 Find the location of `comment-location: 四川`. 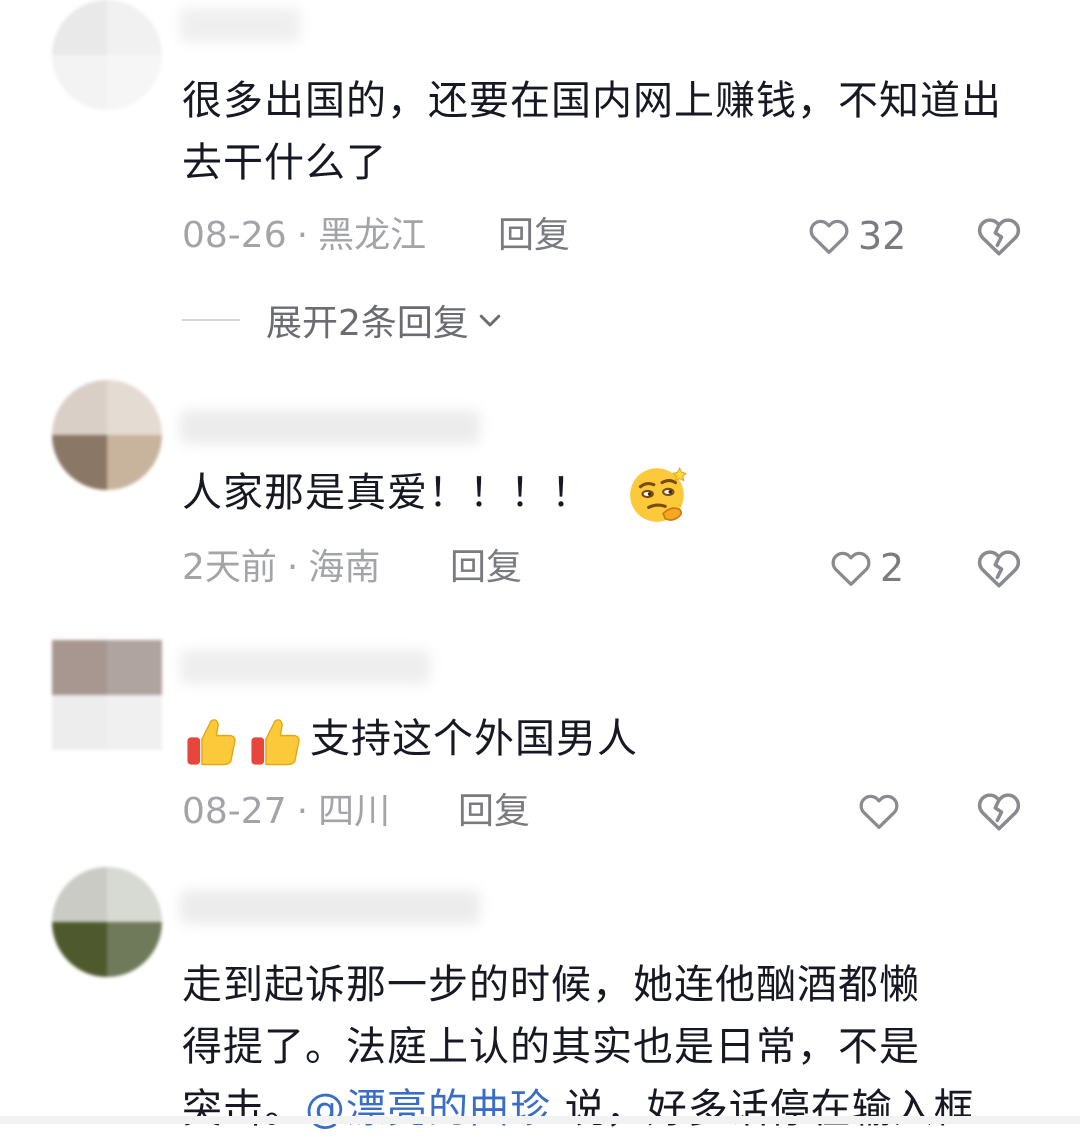

comment-location: 四川 is located at coordinates (354, 811).